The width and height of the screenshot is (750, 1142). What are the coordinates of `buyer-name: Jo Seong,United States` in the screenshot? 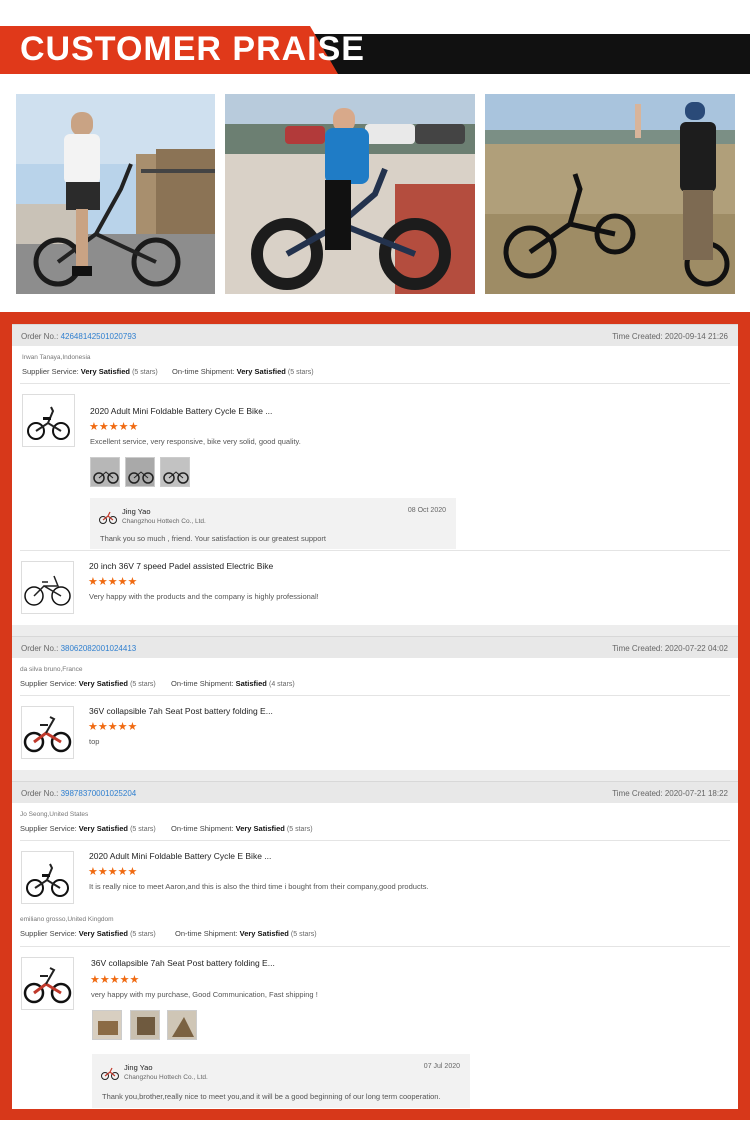 It's located at (54, 814).